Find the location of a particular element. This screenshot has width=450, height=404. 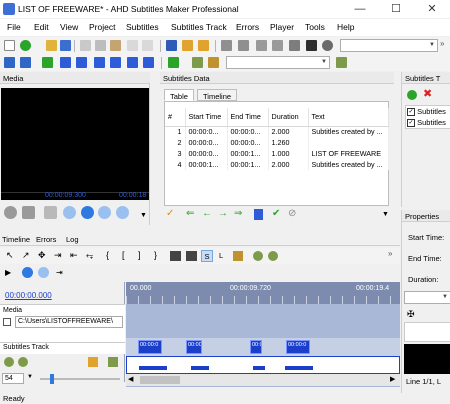

bracket-close-icon: ] is located at coordinates (139, 255).